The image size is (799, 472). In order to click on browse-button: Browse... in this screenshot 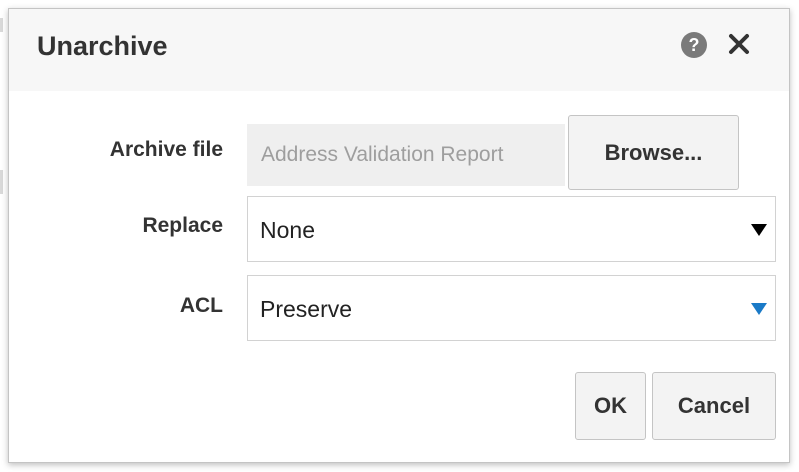, I will do `click(653, 152)`.